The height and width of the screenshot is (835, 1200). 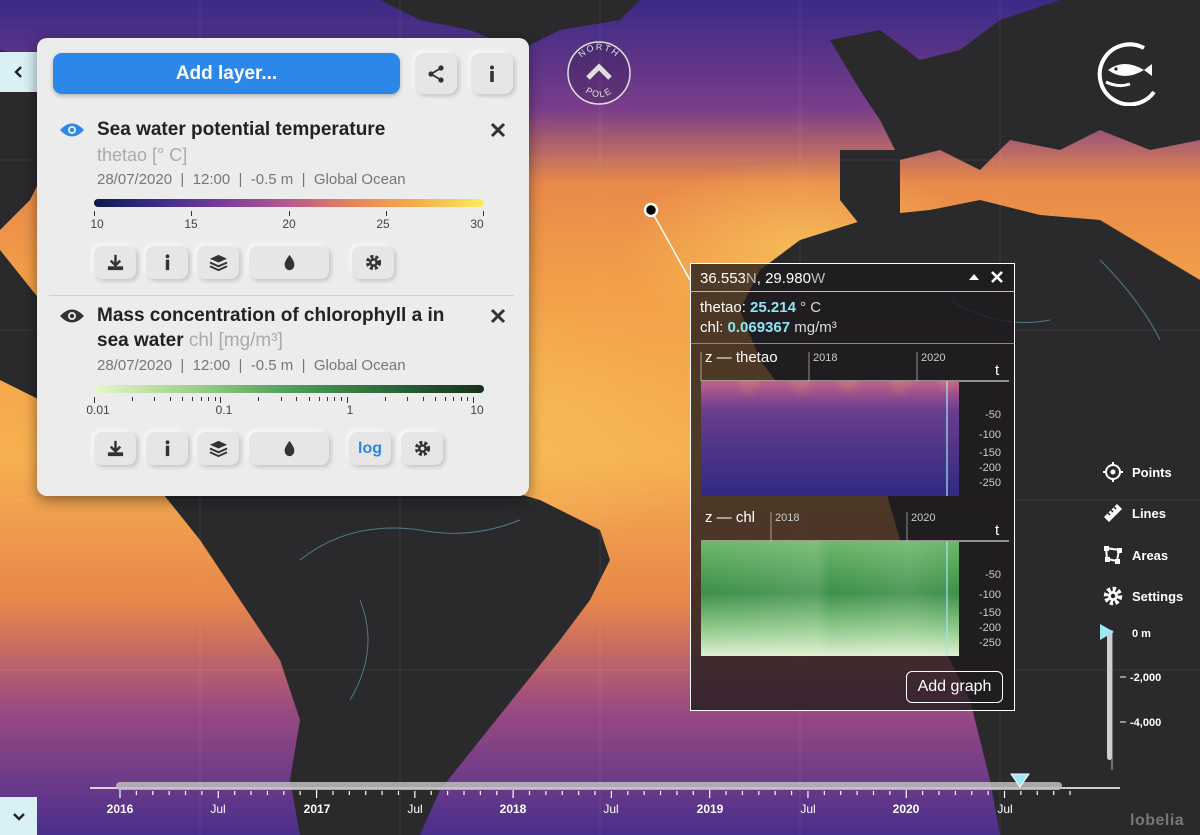 I want to click on scale-label: 15, so click(x=191, y=224).